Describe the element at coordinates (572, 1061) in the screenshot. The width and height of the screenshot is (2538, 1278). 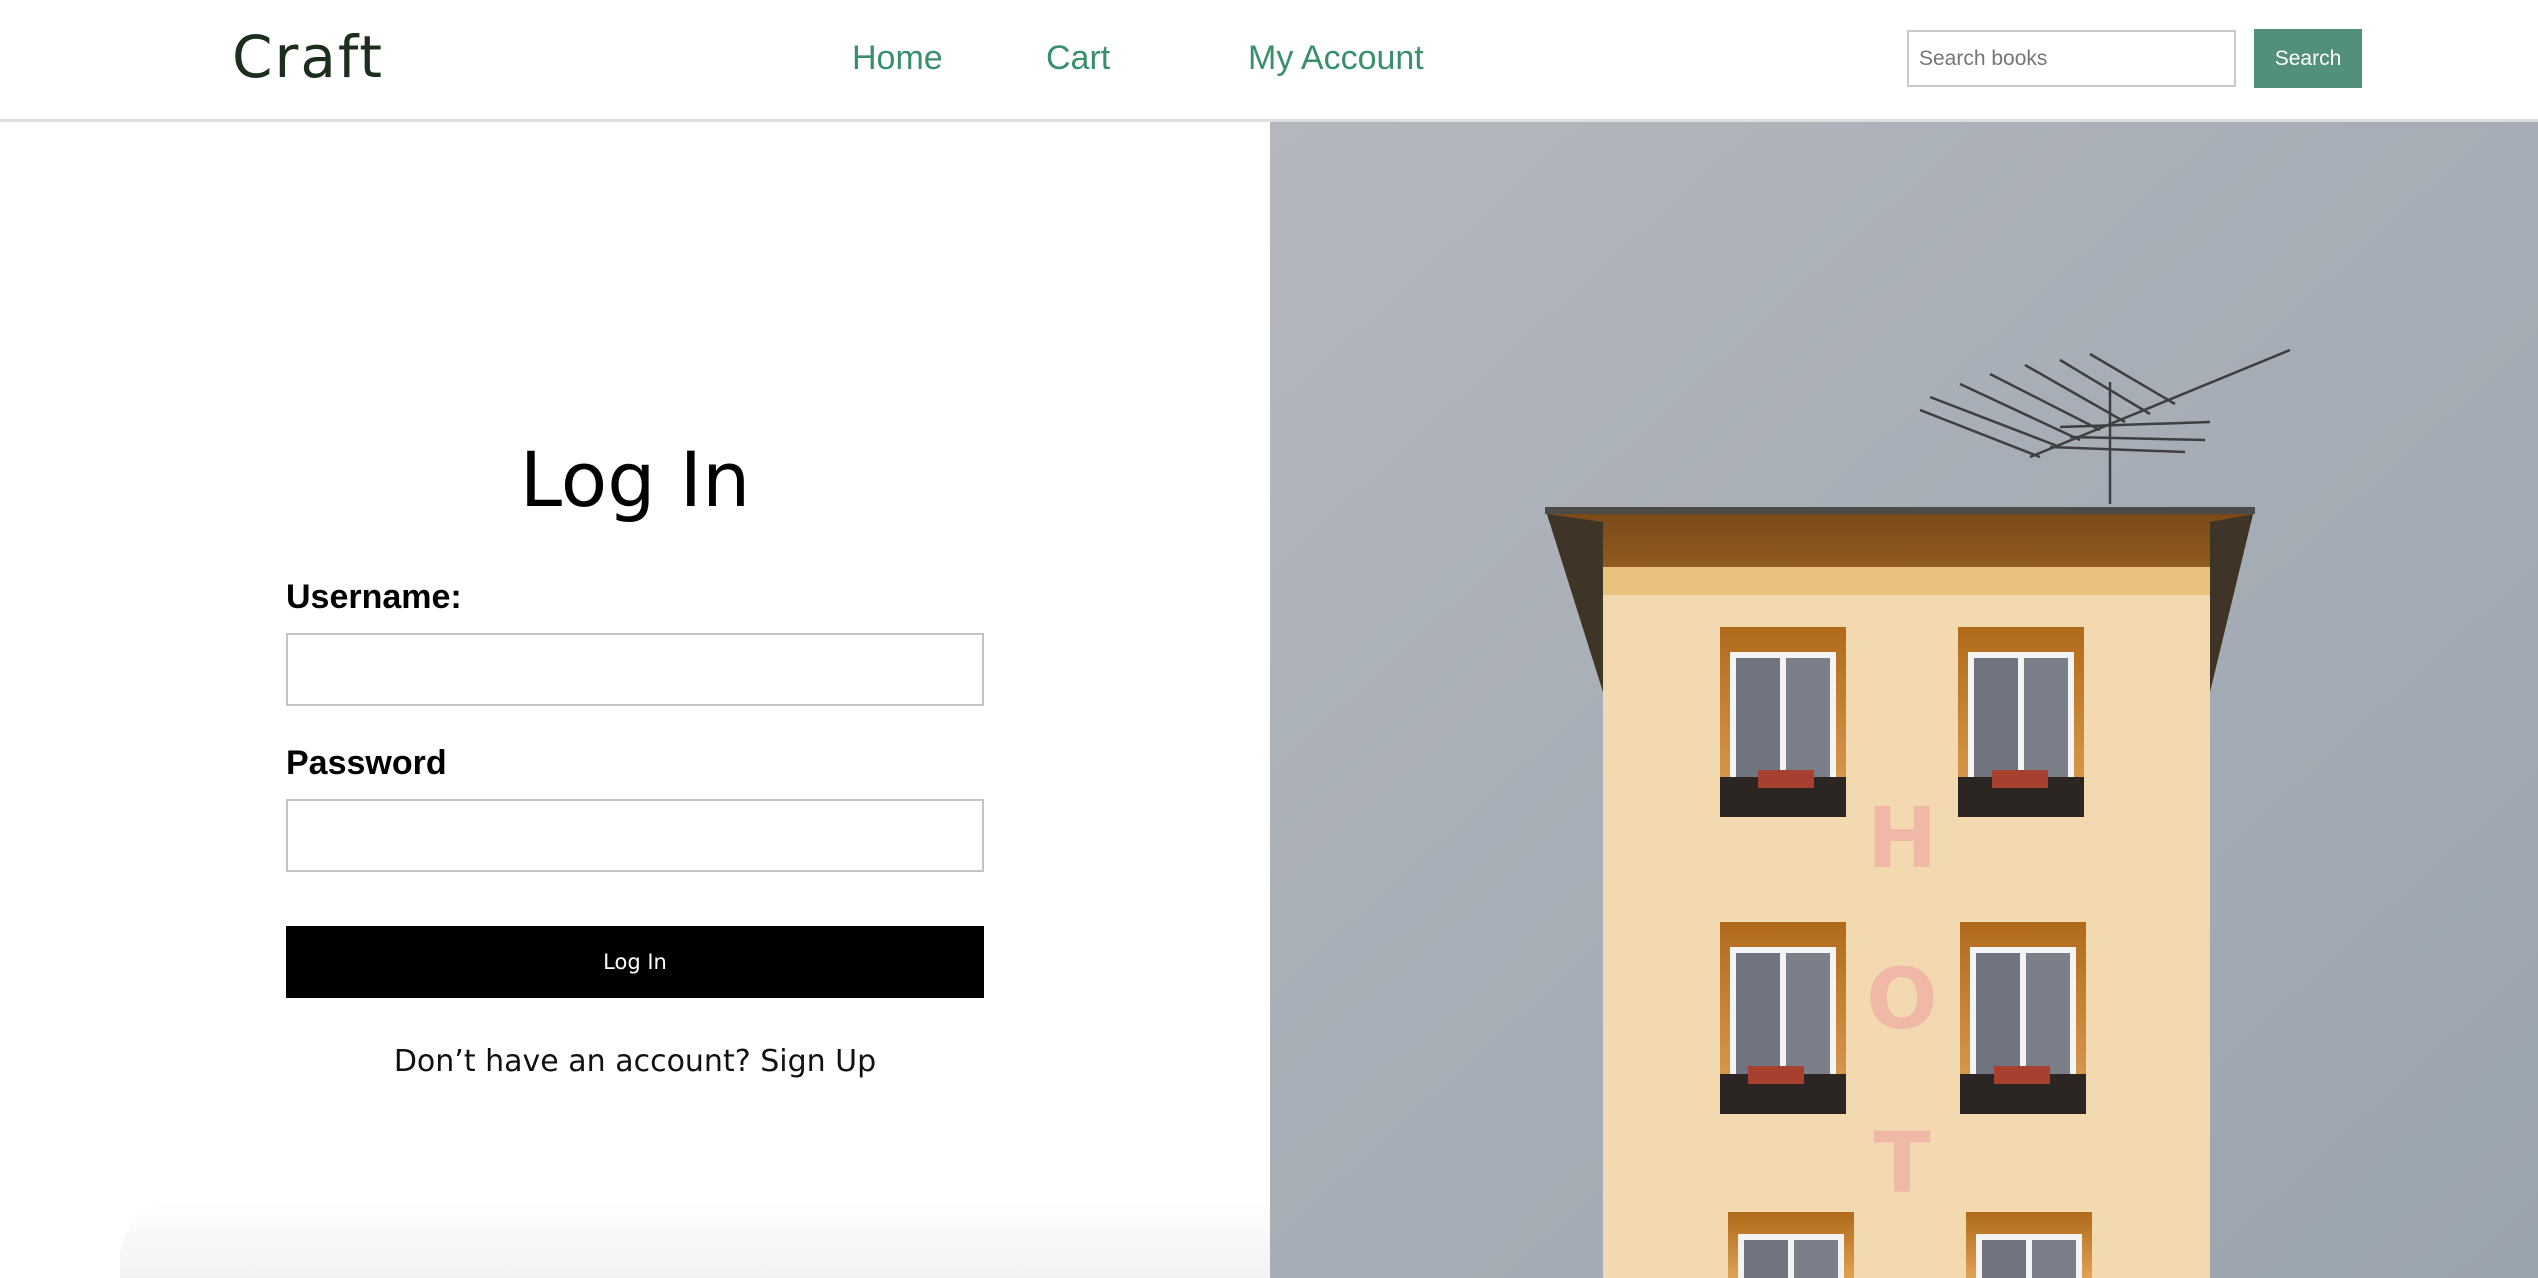
I see `signup-prompt-text: Don’t have an account?` at that location.